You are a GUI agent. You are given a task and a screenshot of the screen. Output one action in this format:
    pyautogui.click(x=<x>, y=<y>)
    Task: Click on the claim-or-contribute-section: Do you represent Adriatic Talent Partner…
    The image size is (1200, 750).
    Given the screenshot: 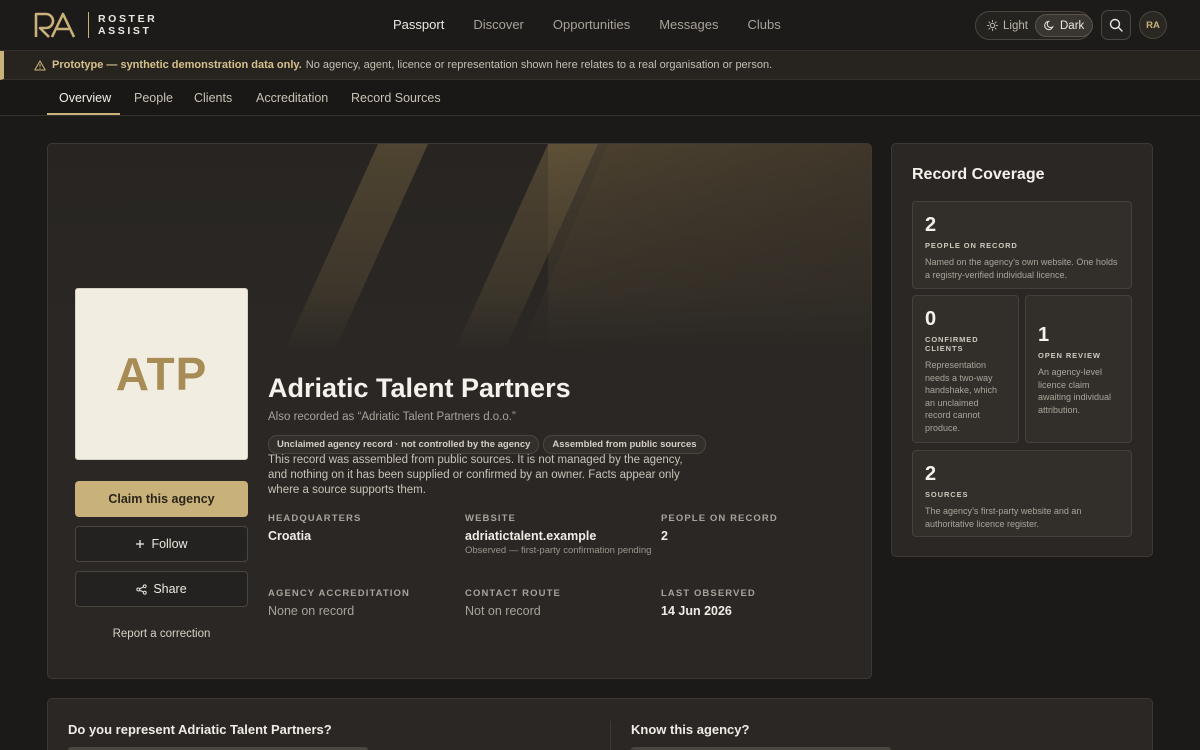 What is the action you would take?
    pyautogui.click(x=600, y=724)
    